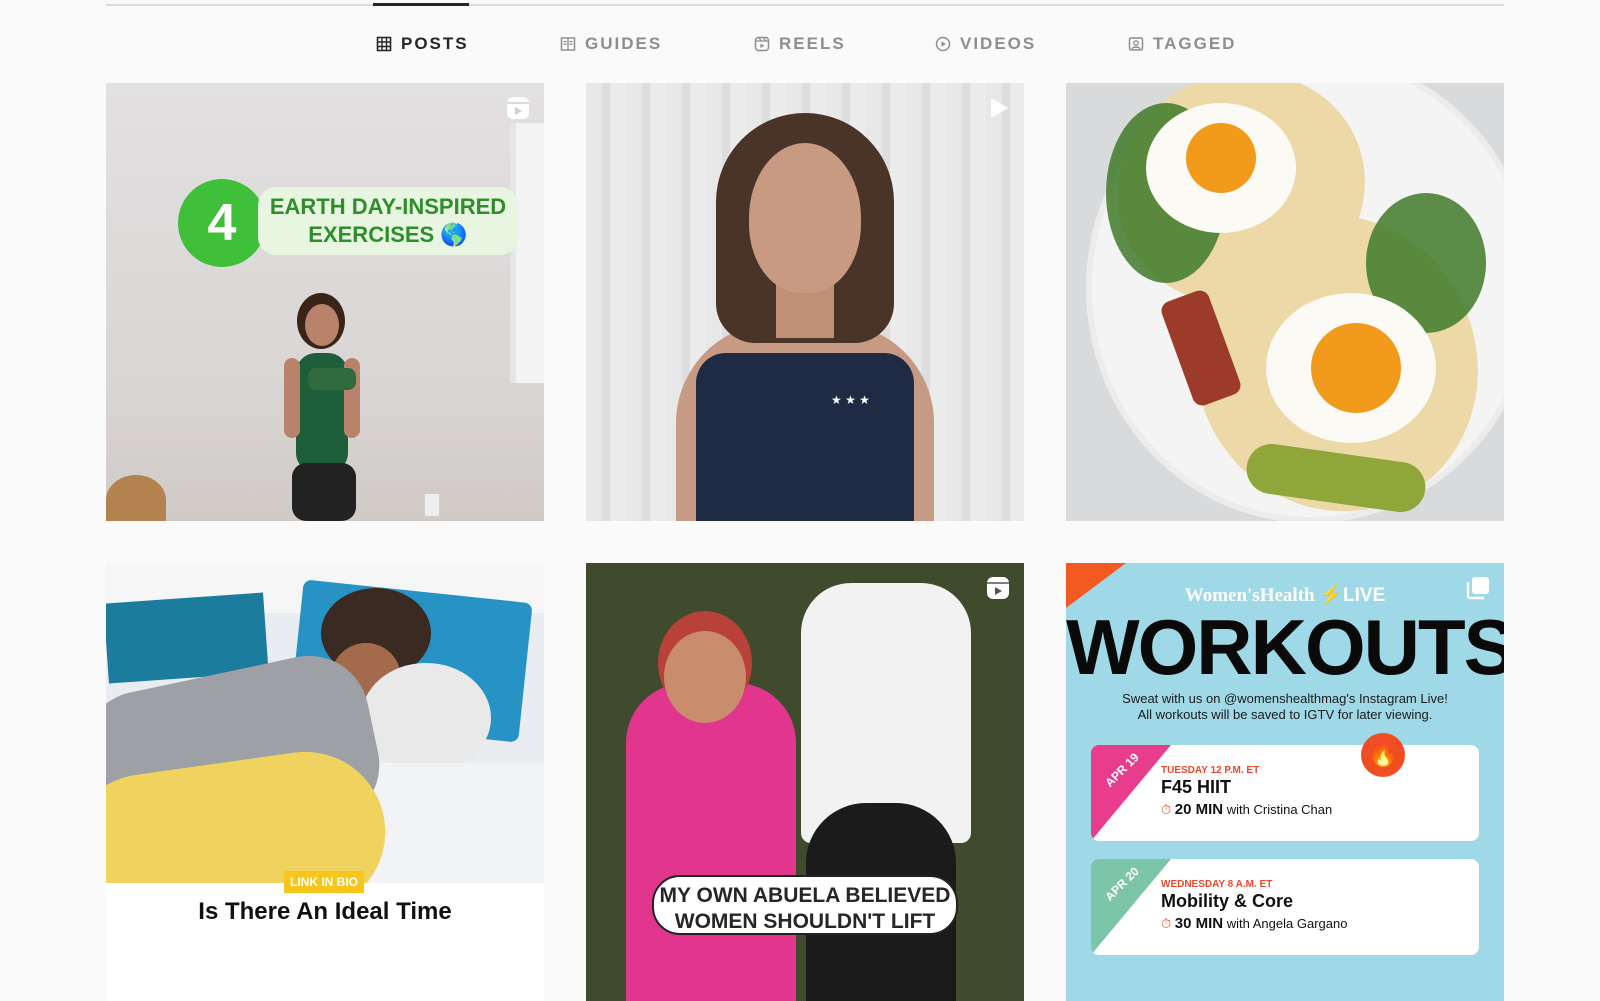 This screenshot has width=1600, height=1001. I want to click on session-host: with Cristina Chan, so click(1279, 809).